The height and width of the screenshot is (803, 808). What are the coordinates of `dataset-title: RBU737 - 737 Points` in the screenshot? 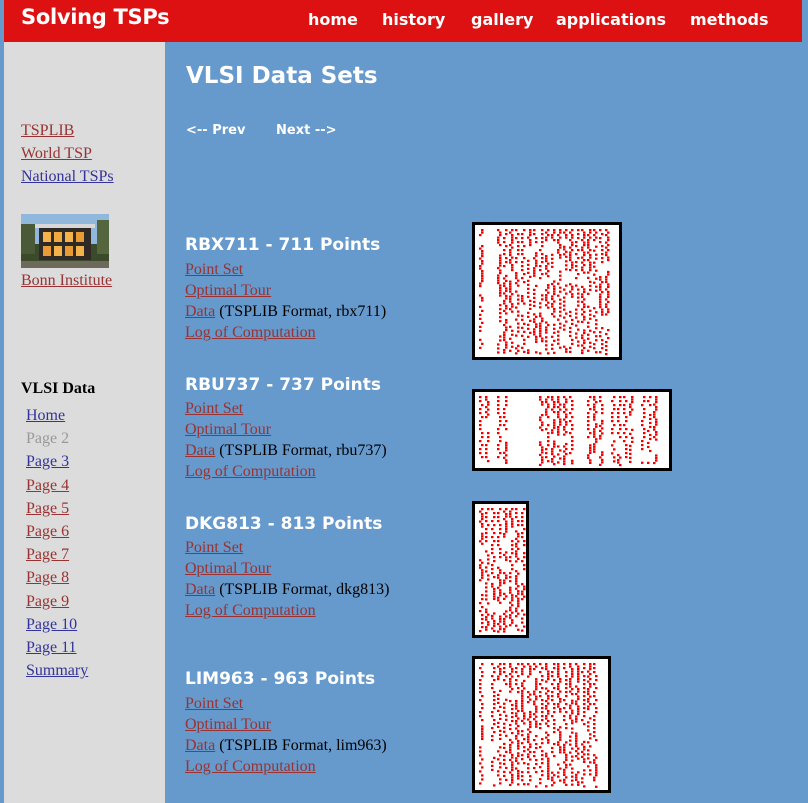 It's located at (283, 385).